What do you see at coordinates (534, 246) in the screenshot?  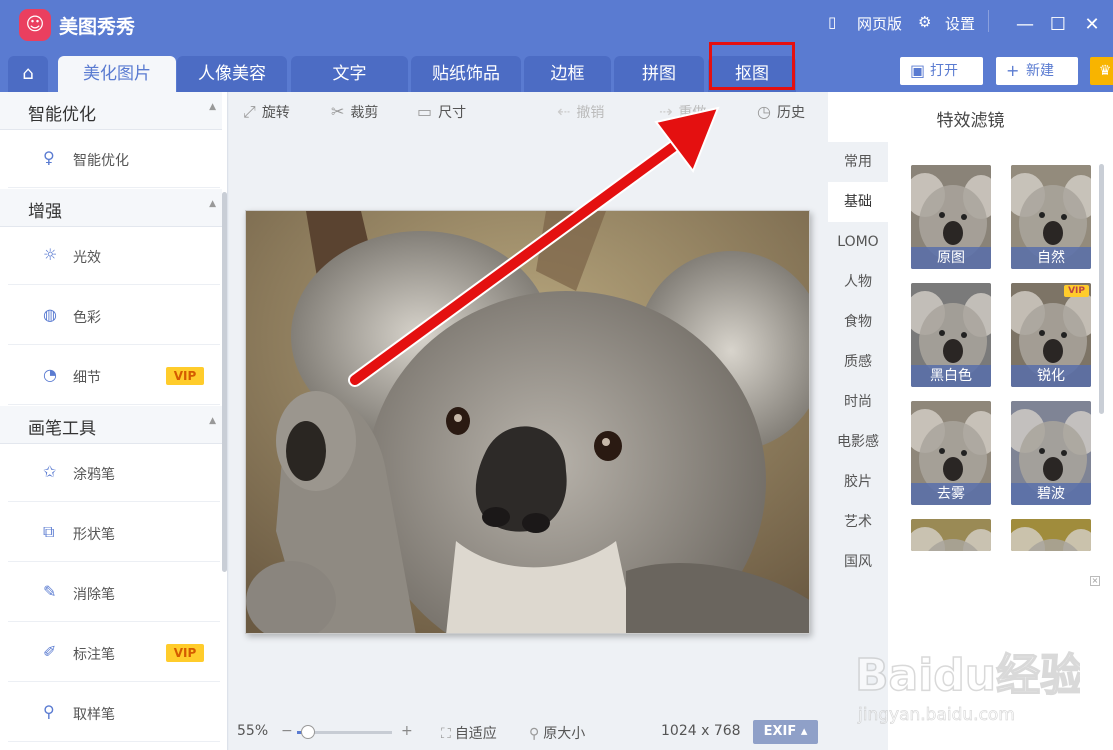 I see `red-arrow-annotation` at bounding box center [534, 246].